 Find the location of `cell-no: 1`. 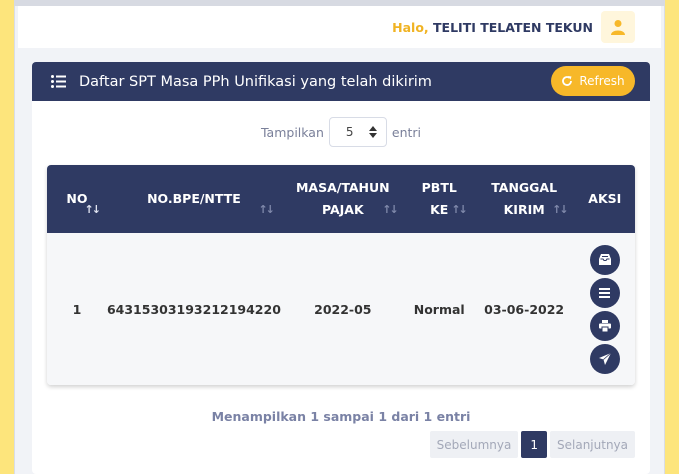

cell-no: 1 is located at coordinates (77, 309).